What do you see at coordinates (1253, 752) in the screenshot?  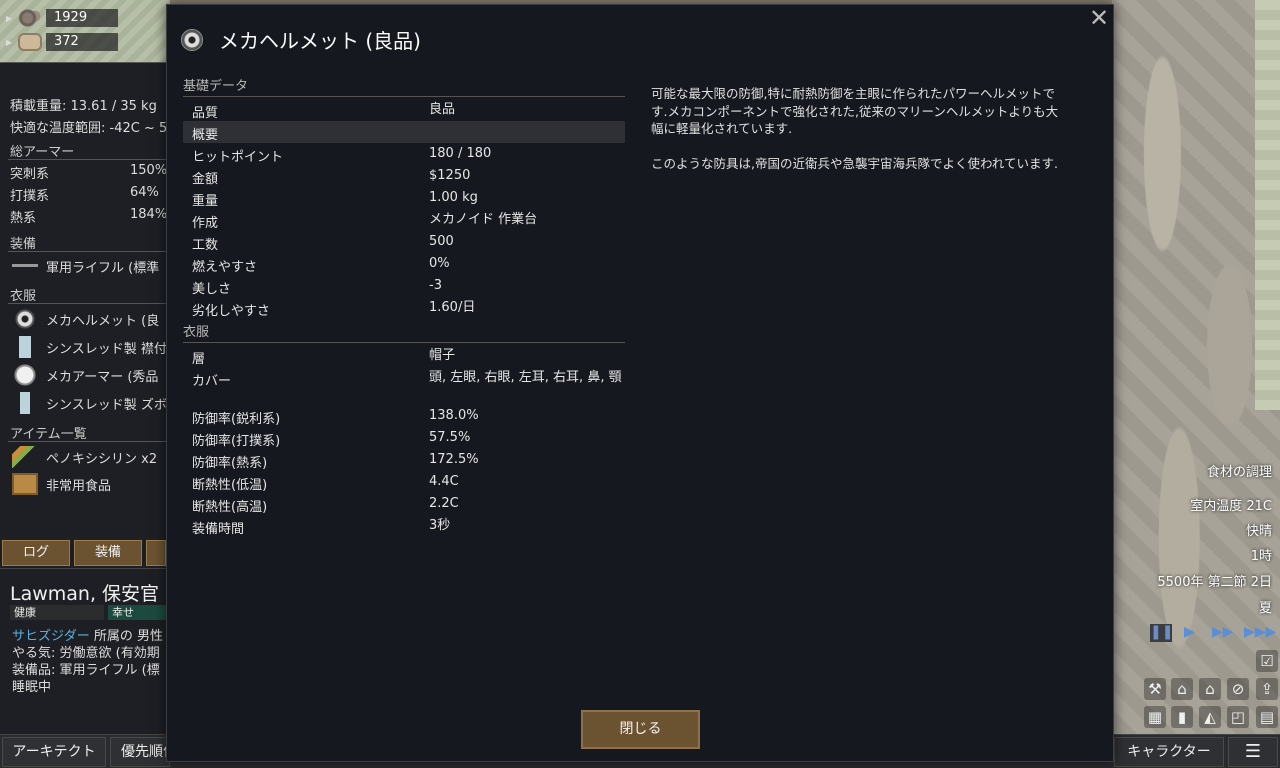 I see `list-icon: ☰` at bounding box center [1253, 752].